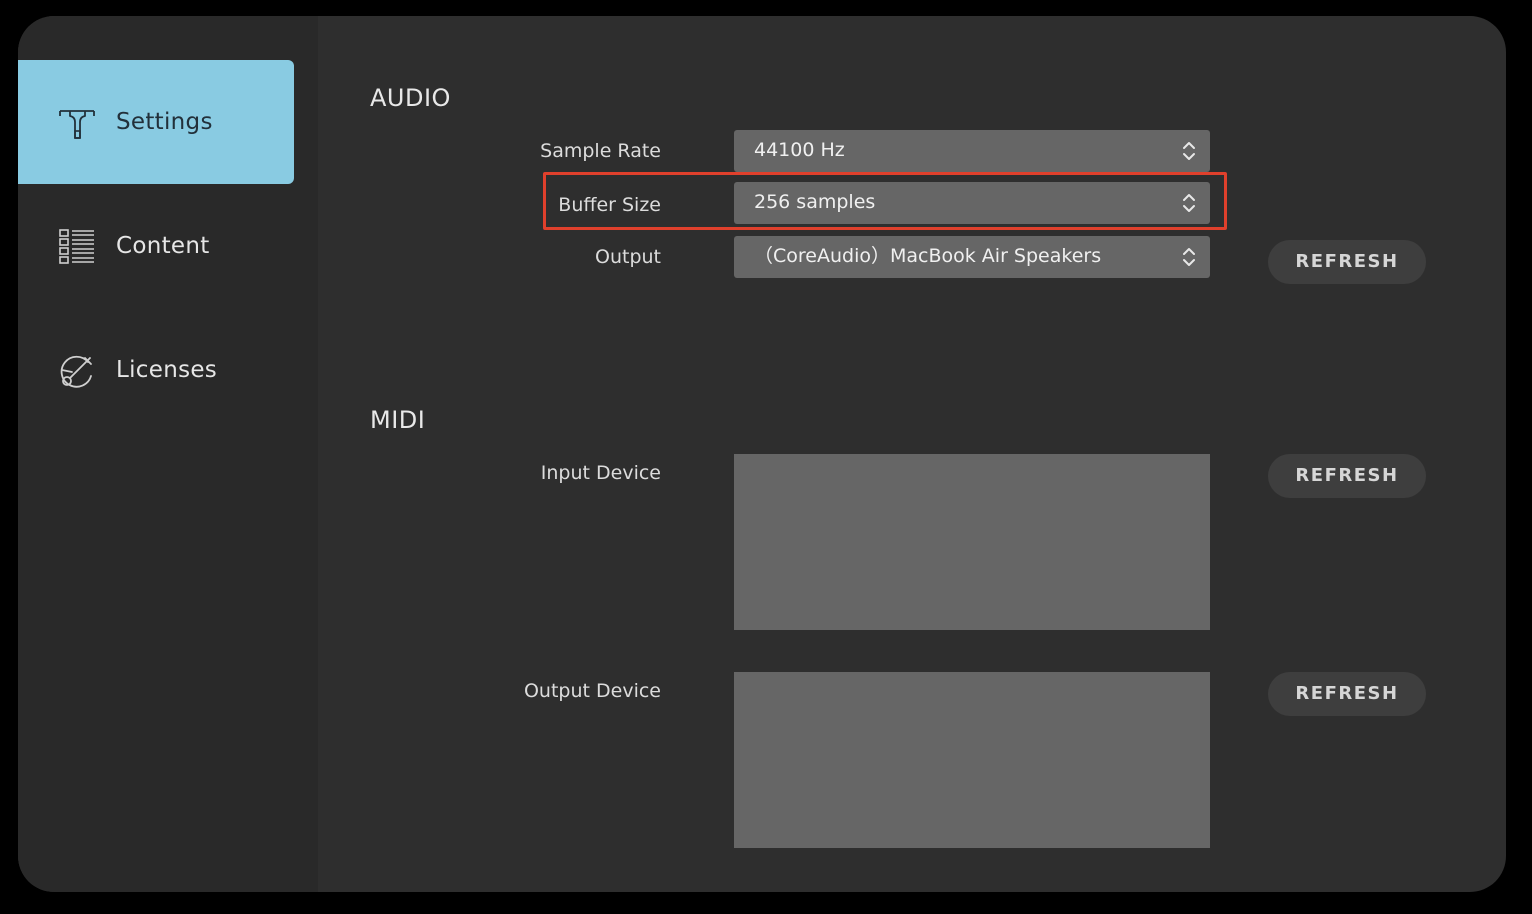  What do you see at coordinates (398, 420) in the screenshot?
I see `midi-section-title: MIDI` at bounding box center [398, 420].